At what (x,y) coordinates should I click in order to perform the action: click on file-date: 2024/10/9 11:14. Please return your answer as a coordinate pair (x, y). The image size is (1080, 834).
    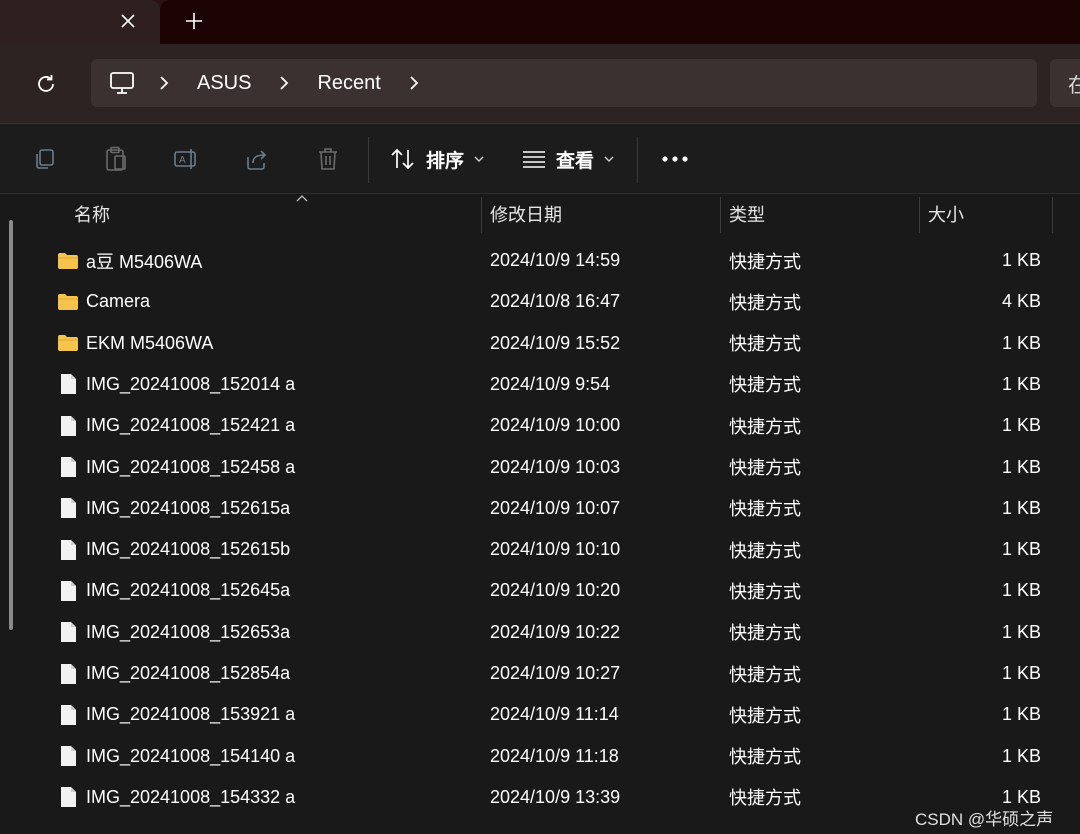
    Looking at the image, I should click on (554, 714).